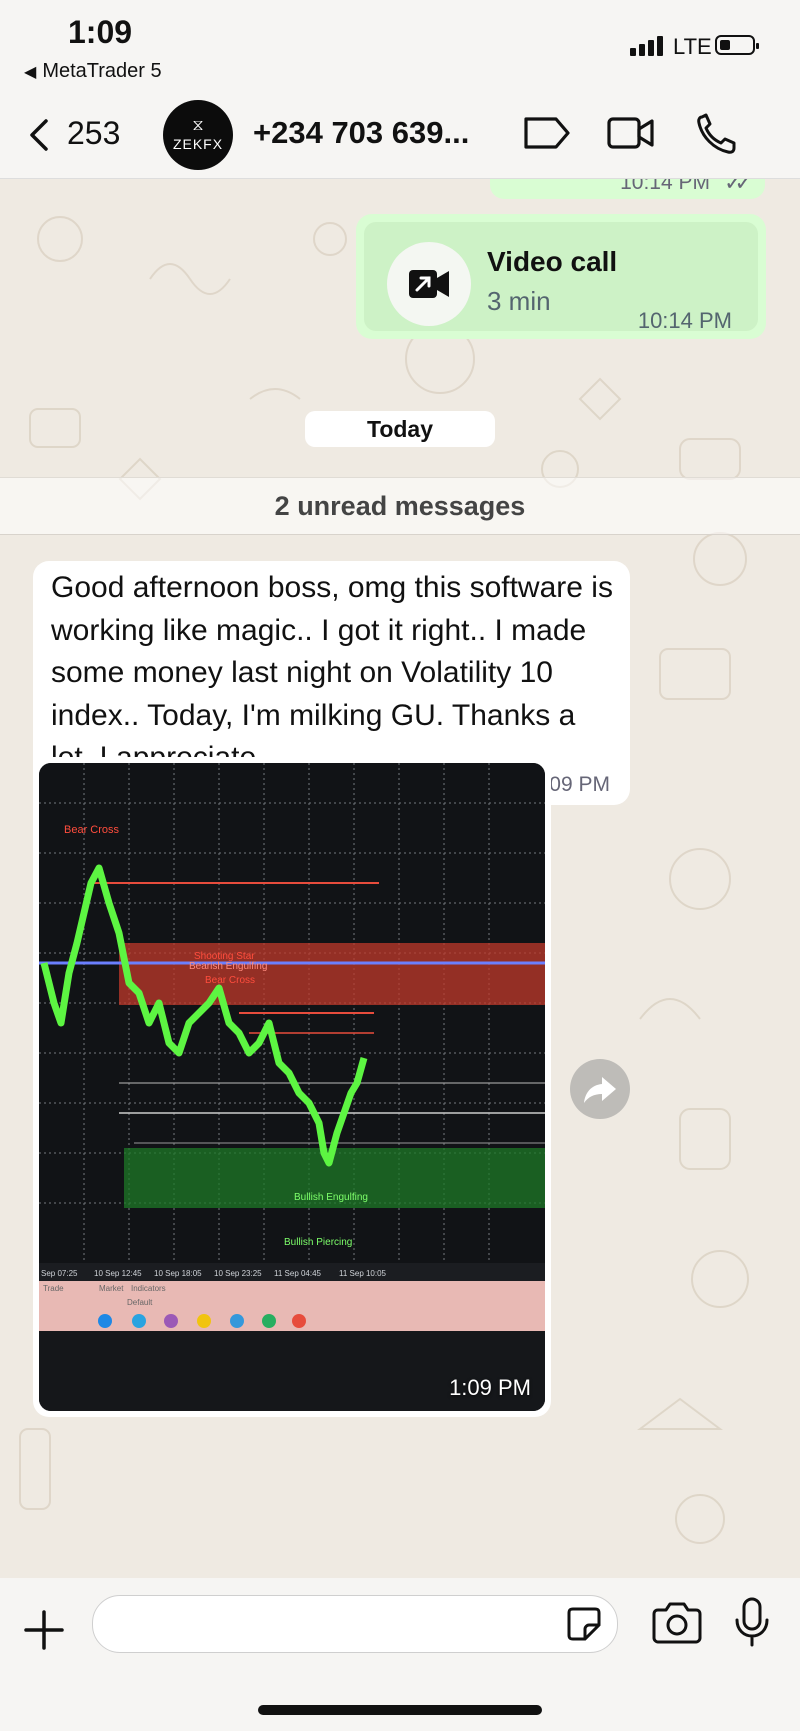 This screenshot has height=1731, width=800. Describe the element at coordinates (552, 261) in the screenshot. I see `video-call-title: Video call` at that location.